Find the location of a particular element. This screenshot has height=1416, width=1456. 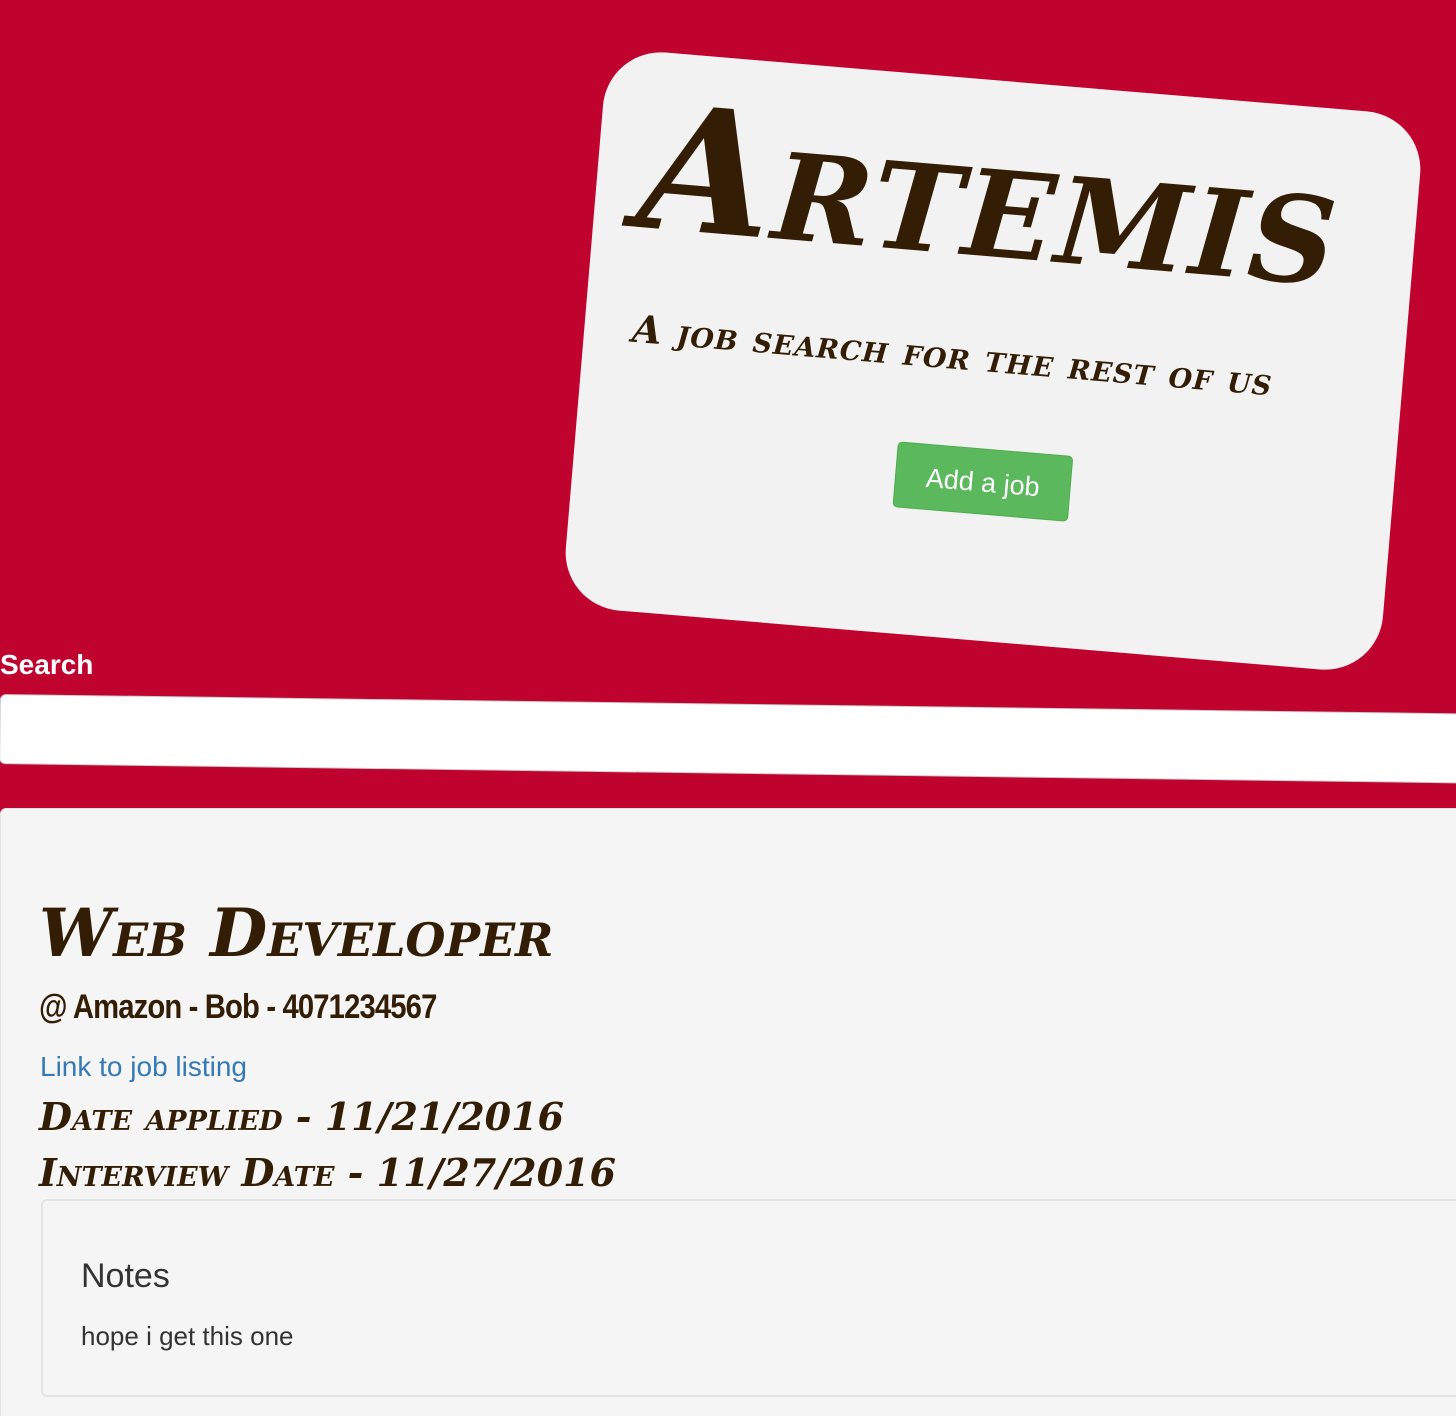

job-title: Web Developer is located at coordinates (296, 933).